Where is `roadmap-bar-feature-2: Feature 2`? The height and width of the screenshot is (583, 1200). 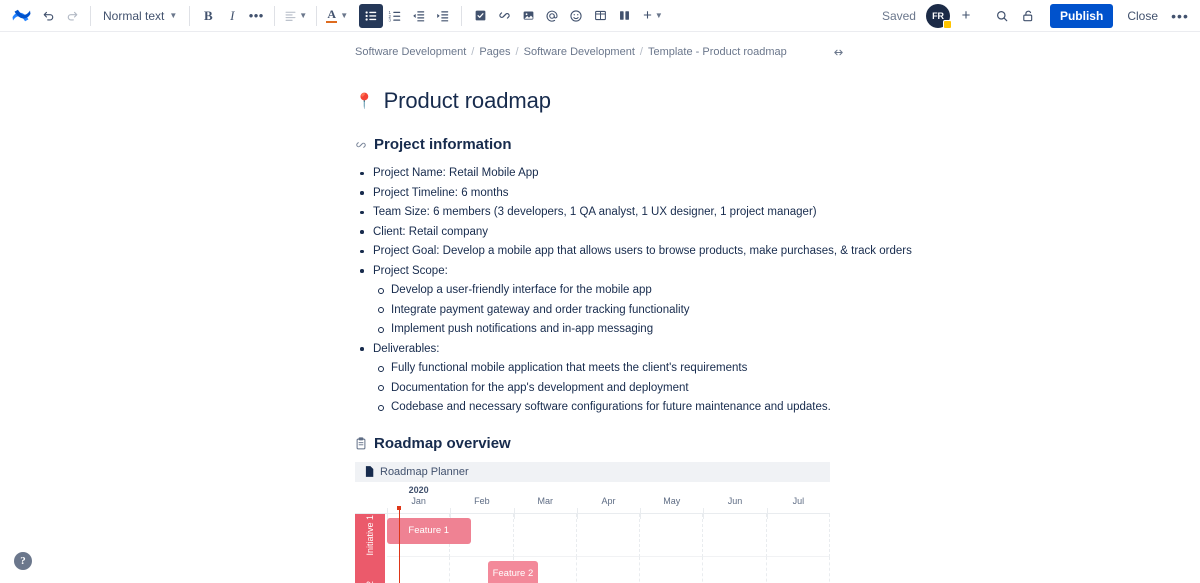 roadmap-bar-feature-2: Feature 2 is located at coordinates (513, 571).